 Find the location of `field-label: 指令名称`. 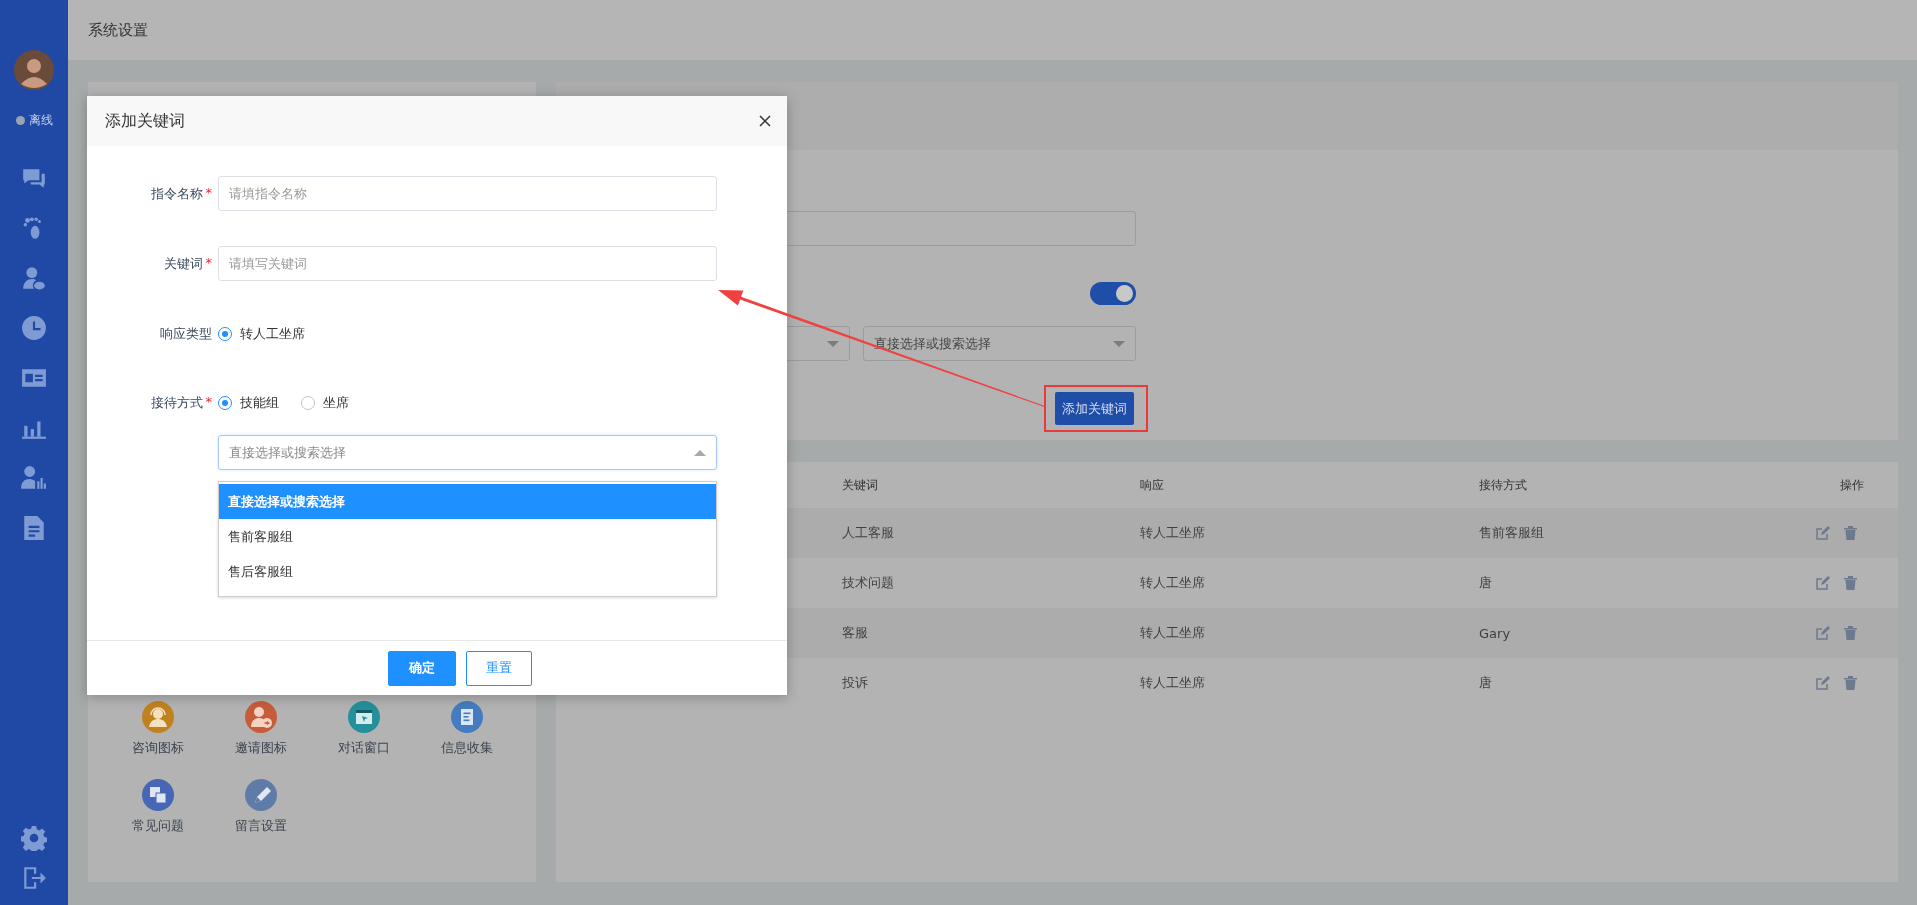

field-label: 指令名称 is located at coordinates (176, 193).